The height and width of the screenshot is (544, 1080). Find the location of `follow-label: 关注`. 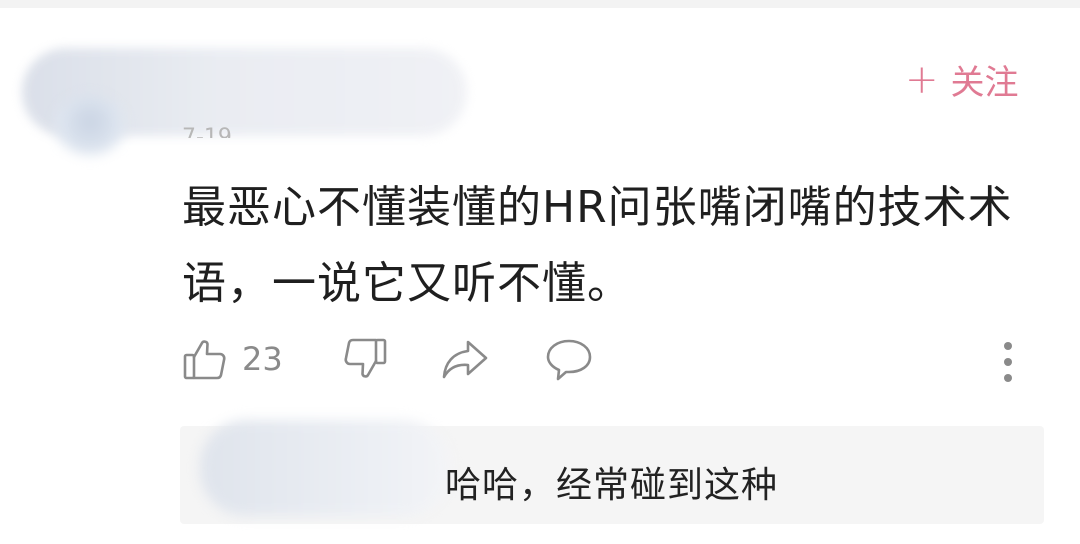

follow-label: 关注 is located at coordinates (984, 83).